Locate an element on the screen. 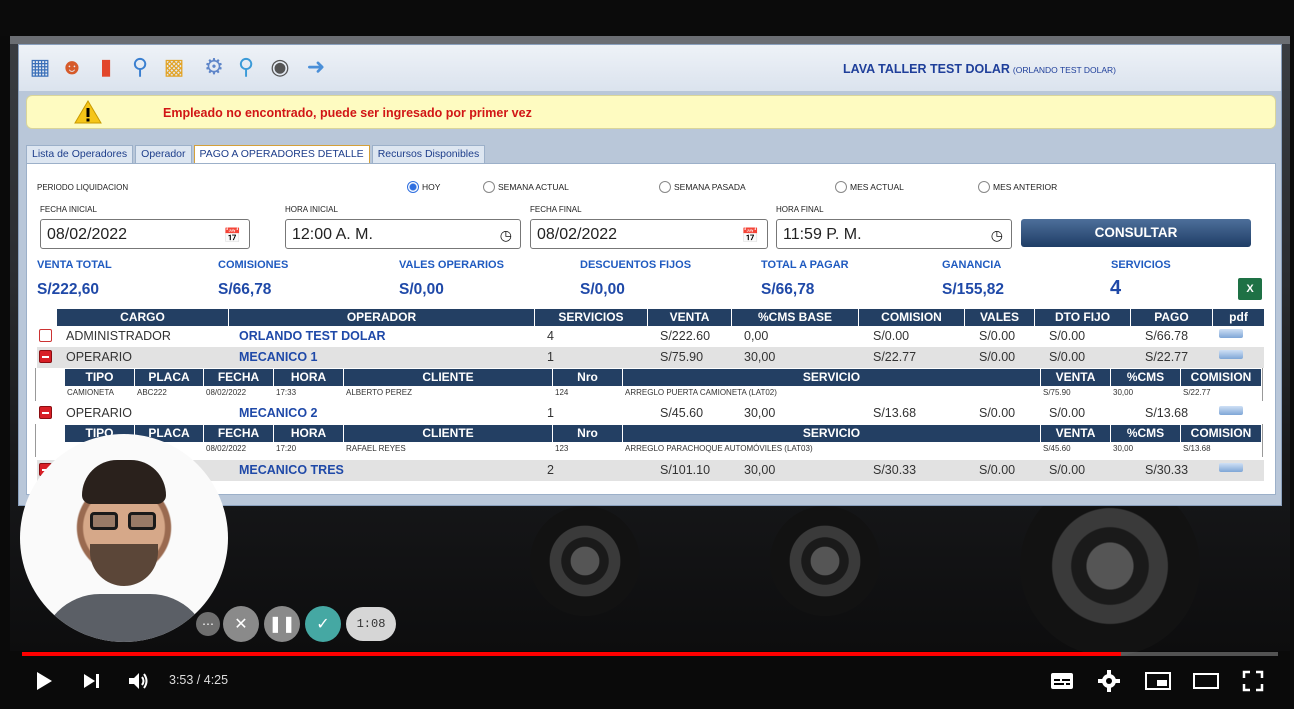  subcol-cliente: CLIENTE is located at coordinates (448, 377).